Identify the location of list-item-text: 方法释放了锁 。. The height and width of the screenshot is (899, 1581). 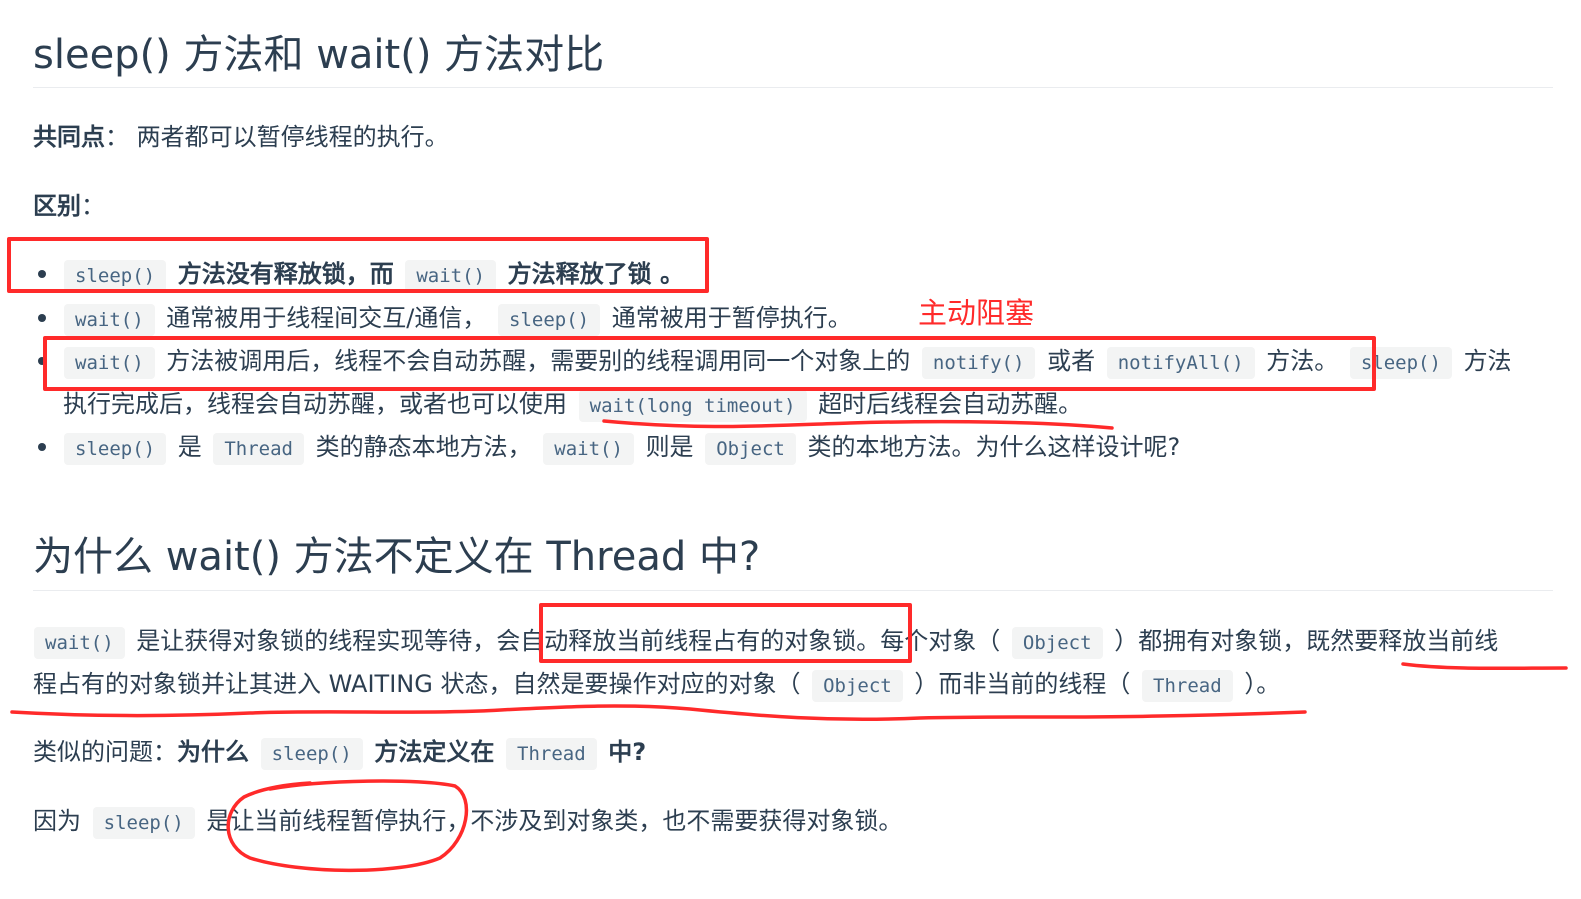
(595, 274).